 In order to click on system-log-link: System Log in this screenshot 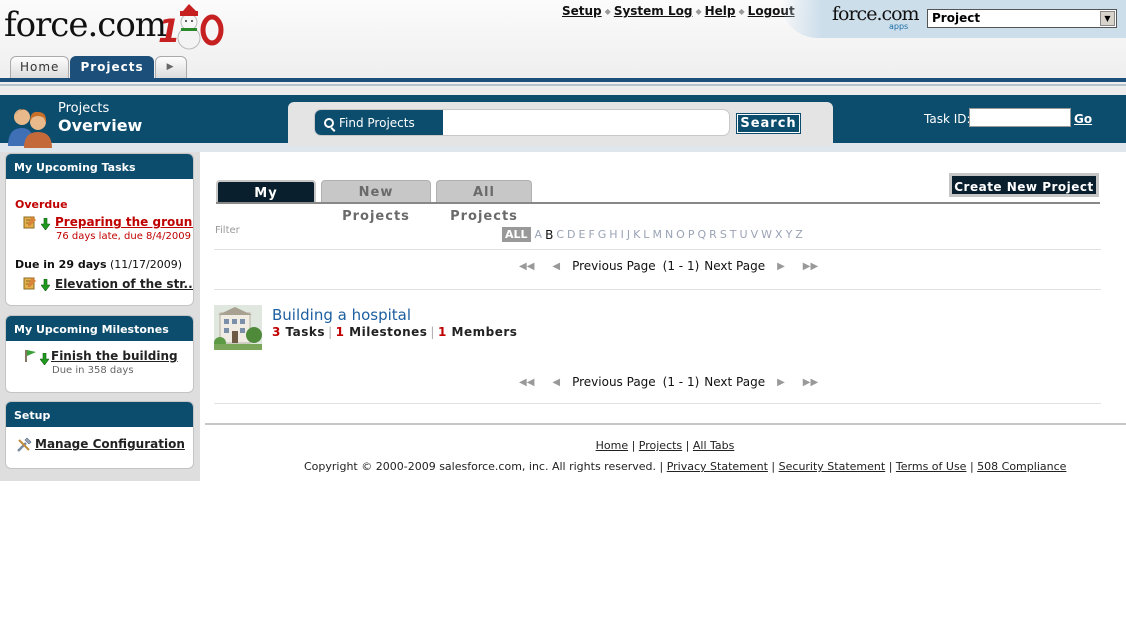, I will do `click(653, 11)`.